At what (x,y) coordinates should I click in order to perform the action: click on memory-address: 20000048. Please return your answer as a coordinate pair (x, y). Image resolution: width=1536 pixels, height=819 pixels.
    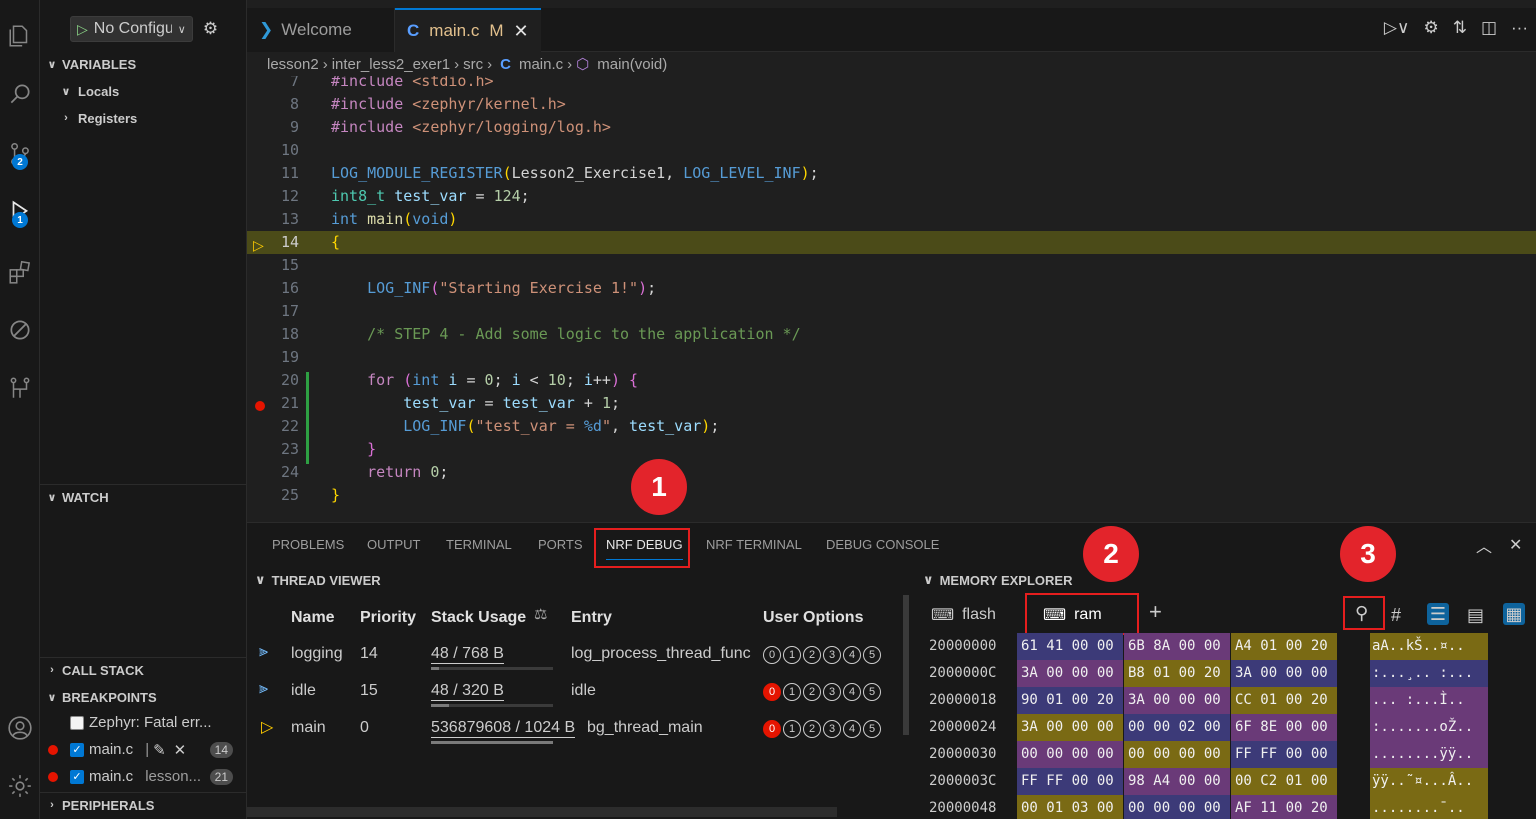
    Looking at the image, I should click on (963, 808).